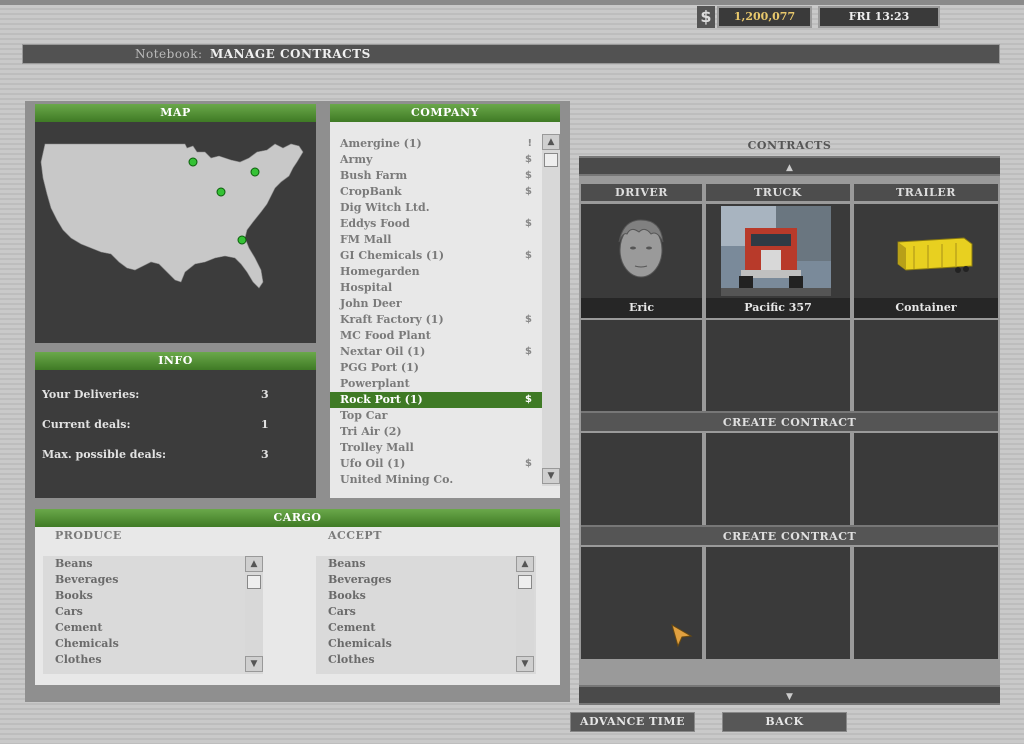 This screenshot has height=744, width=1024. Describe the element at coordinates (632, 722) in the screenshot. I see `advance-time-button: ADVANCE TIME` at that location.